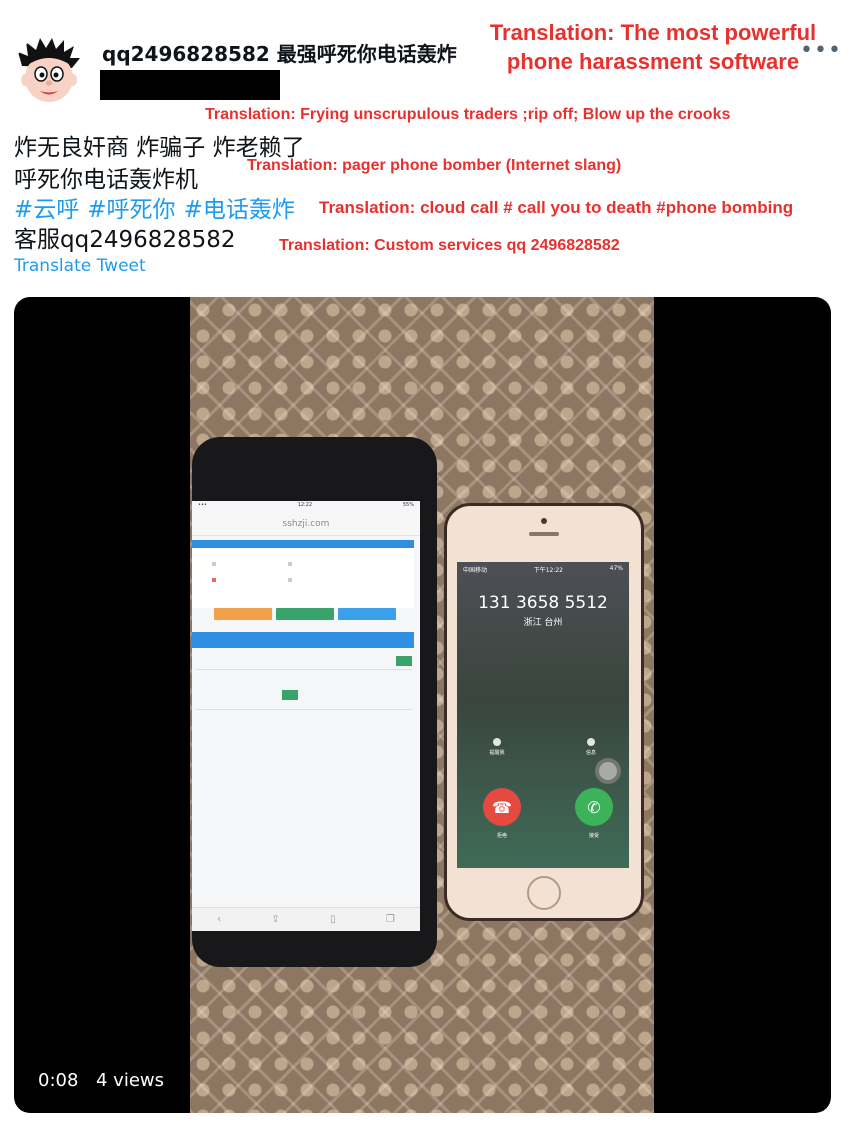 Image resolution: width=861 pixels, height=1141 pixels. Describe the element at coordinates (543, 603) in the screenshot. I see `caller-number: 131 3658 5512` at that location.